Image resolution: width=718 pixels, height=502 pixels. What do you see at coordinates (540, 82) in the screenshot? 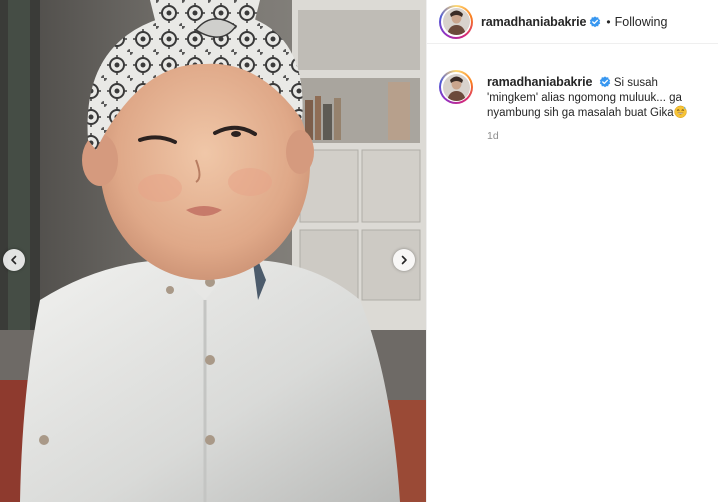
I see `caption-username: ramadhaniabakrie` at bounding box center [540, 82].